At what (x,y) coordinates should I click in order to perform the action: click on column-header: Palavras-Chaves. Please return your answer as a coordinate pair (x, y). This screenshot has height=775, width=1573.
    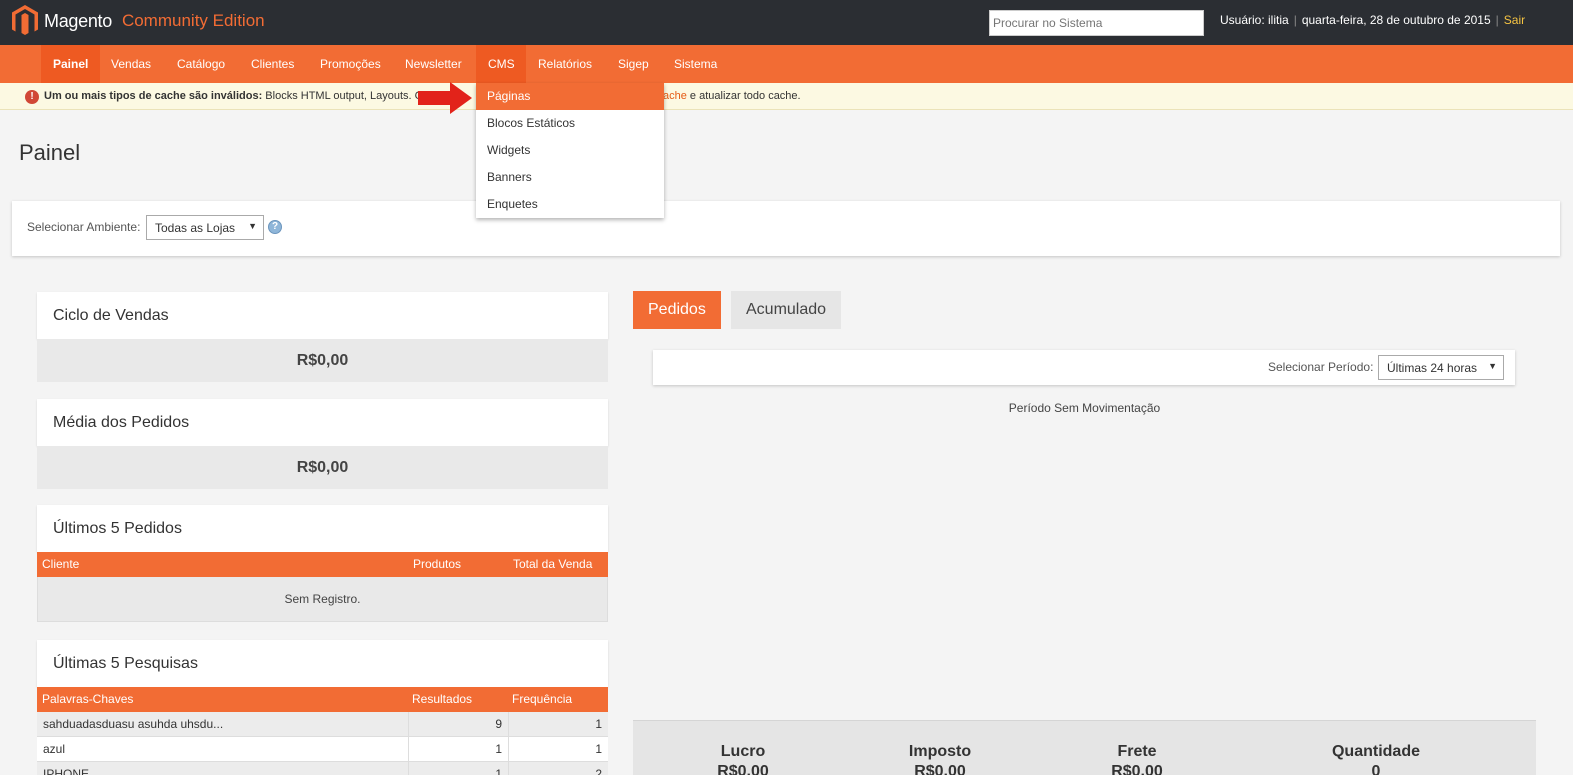
    Looking at the image, I should click on (87, 699).